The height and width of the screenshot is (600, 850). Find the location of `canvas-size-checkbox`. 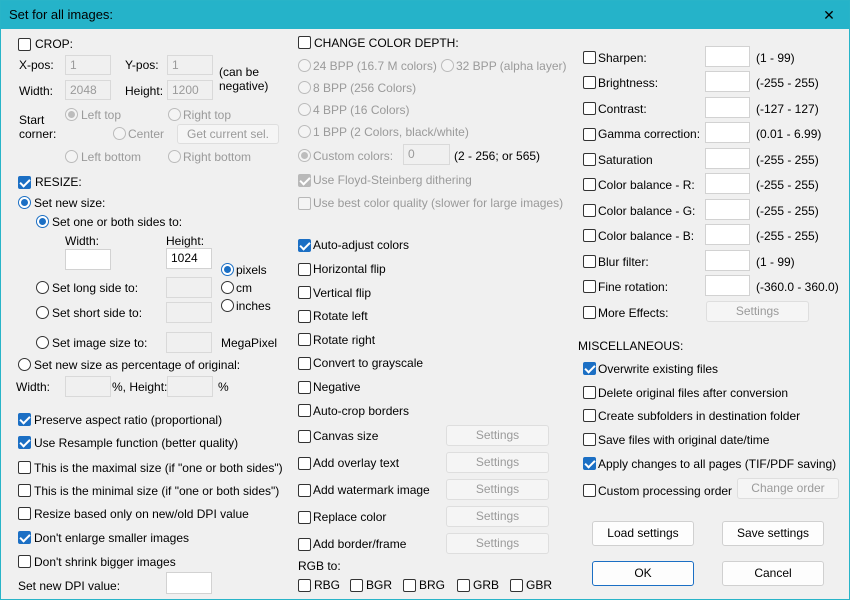

canvas-size-checkbox is located at coordinates (304, 436).